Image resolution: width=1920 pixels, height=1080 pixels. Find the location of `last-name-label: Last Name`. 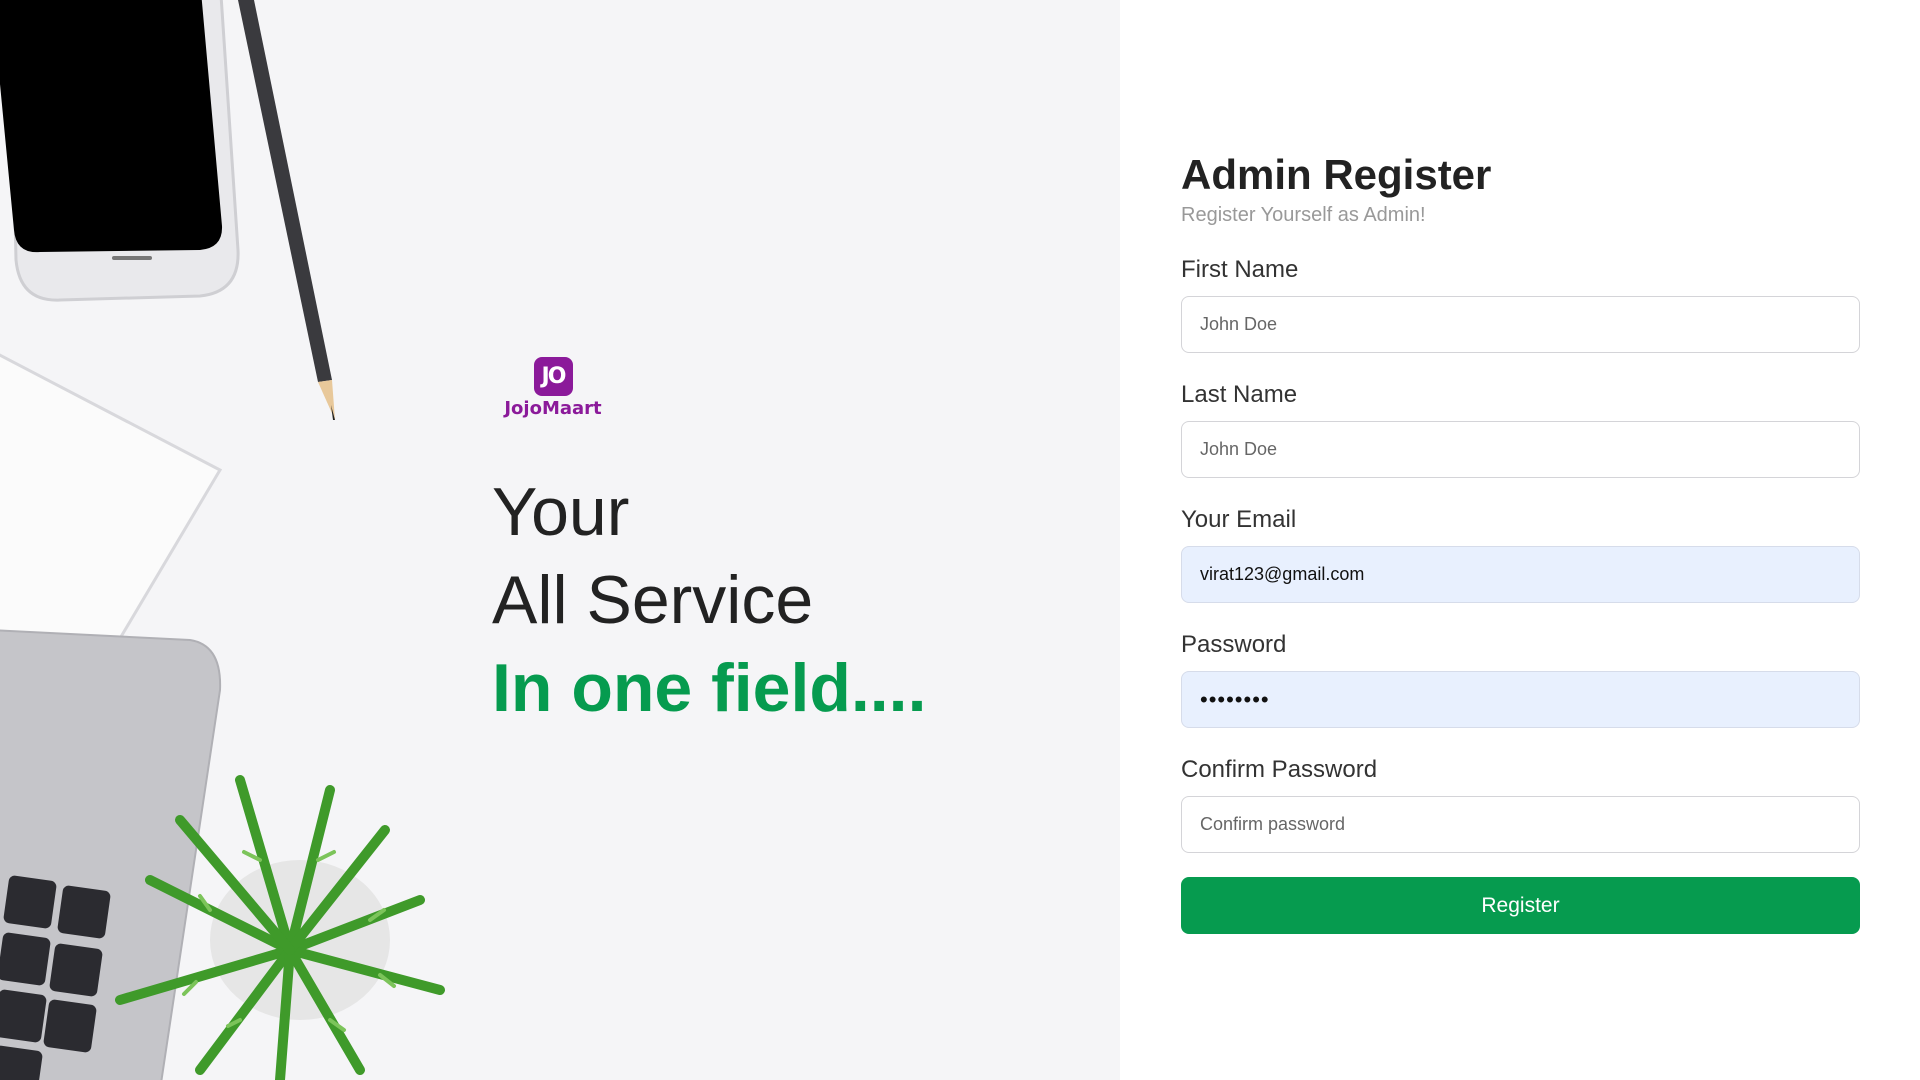

last-name-label: Last Name is located at coordinates (1239, 394).